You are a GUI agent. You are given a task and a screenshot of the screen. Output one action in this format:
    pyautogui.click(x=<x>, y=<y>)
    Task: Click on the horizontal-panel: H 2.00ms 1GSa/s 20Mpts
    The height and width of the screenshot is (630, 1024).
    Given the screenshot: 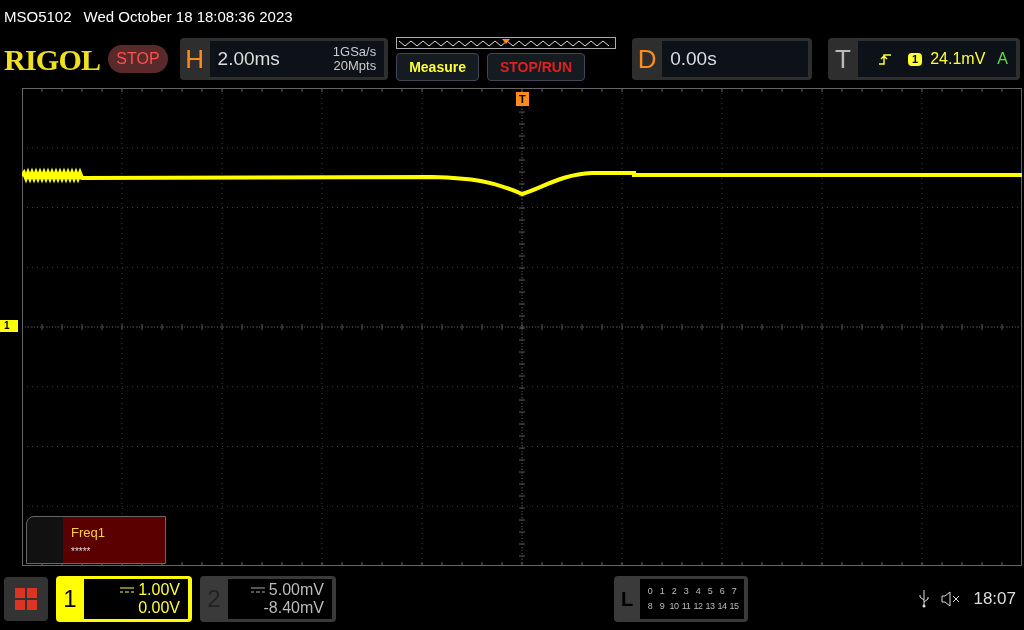 What is the action you would take?
    pyautogui.click(x=284, y=59)
    